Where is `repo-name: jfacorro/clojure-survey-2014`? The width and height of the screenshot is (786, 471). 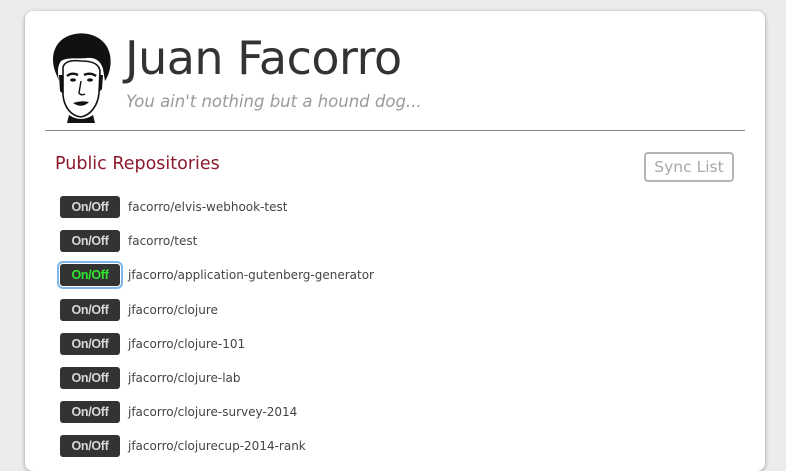
repo-name: jfacorro/clojure-survey-2014 is located at coordinates (213, 412).